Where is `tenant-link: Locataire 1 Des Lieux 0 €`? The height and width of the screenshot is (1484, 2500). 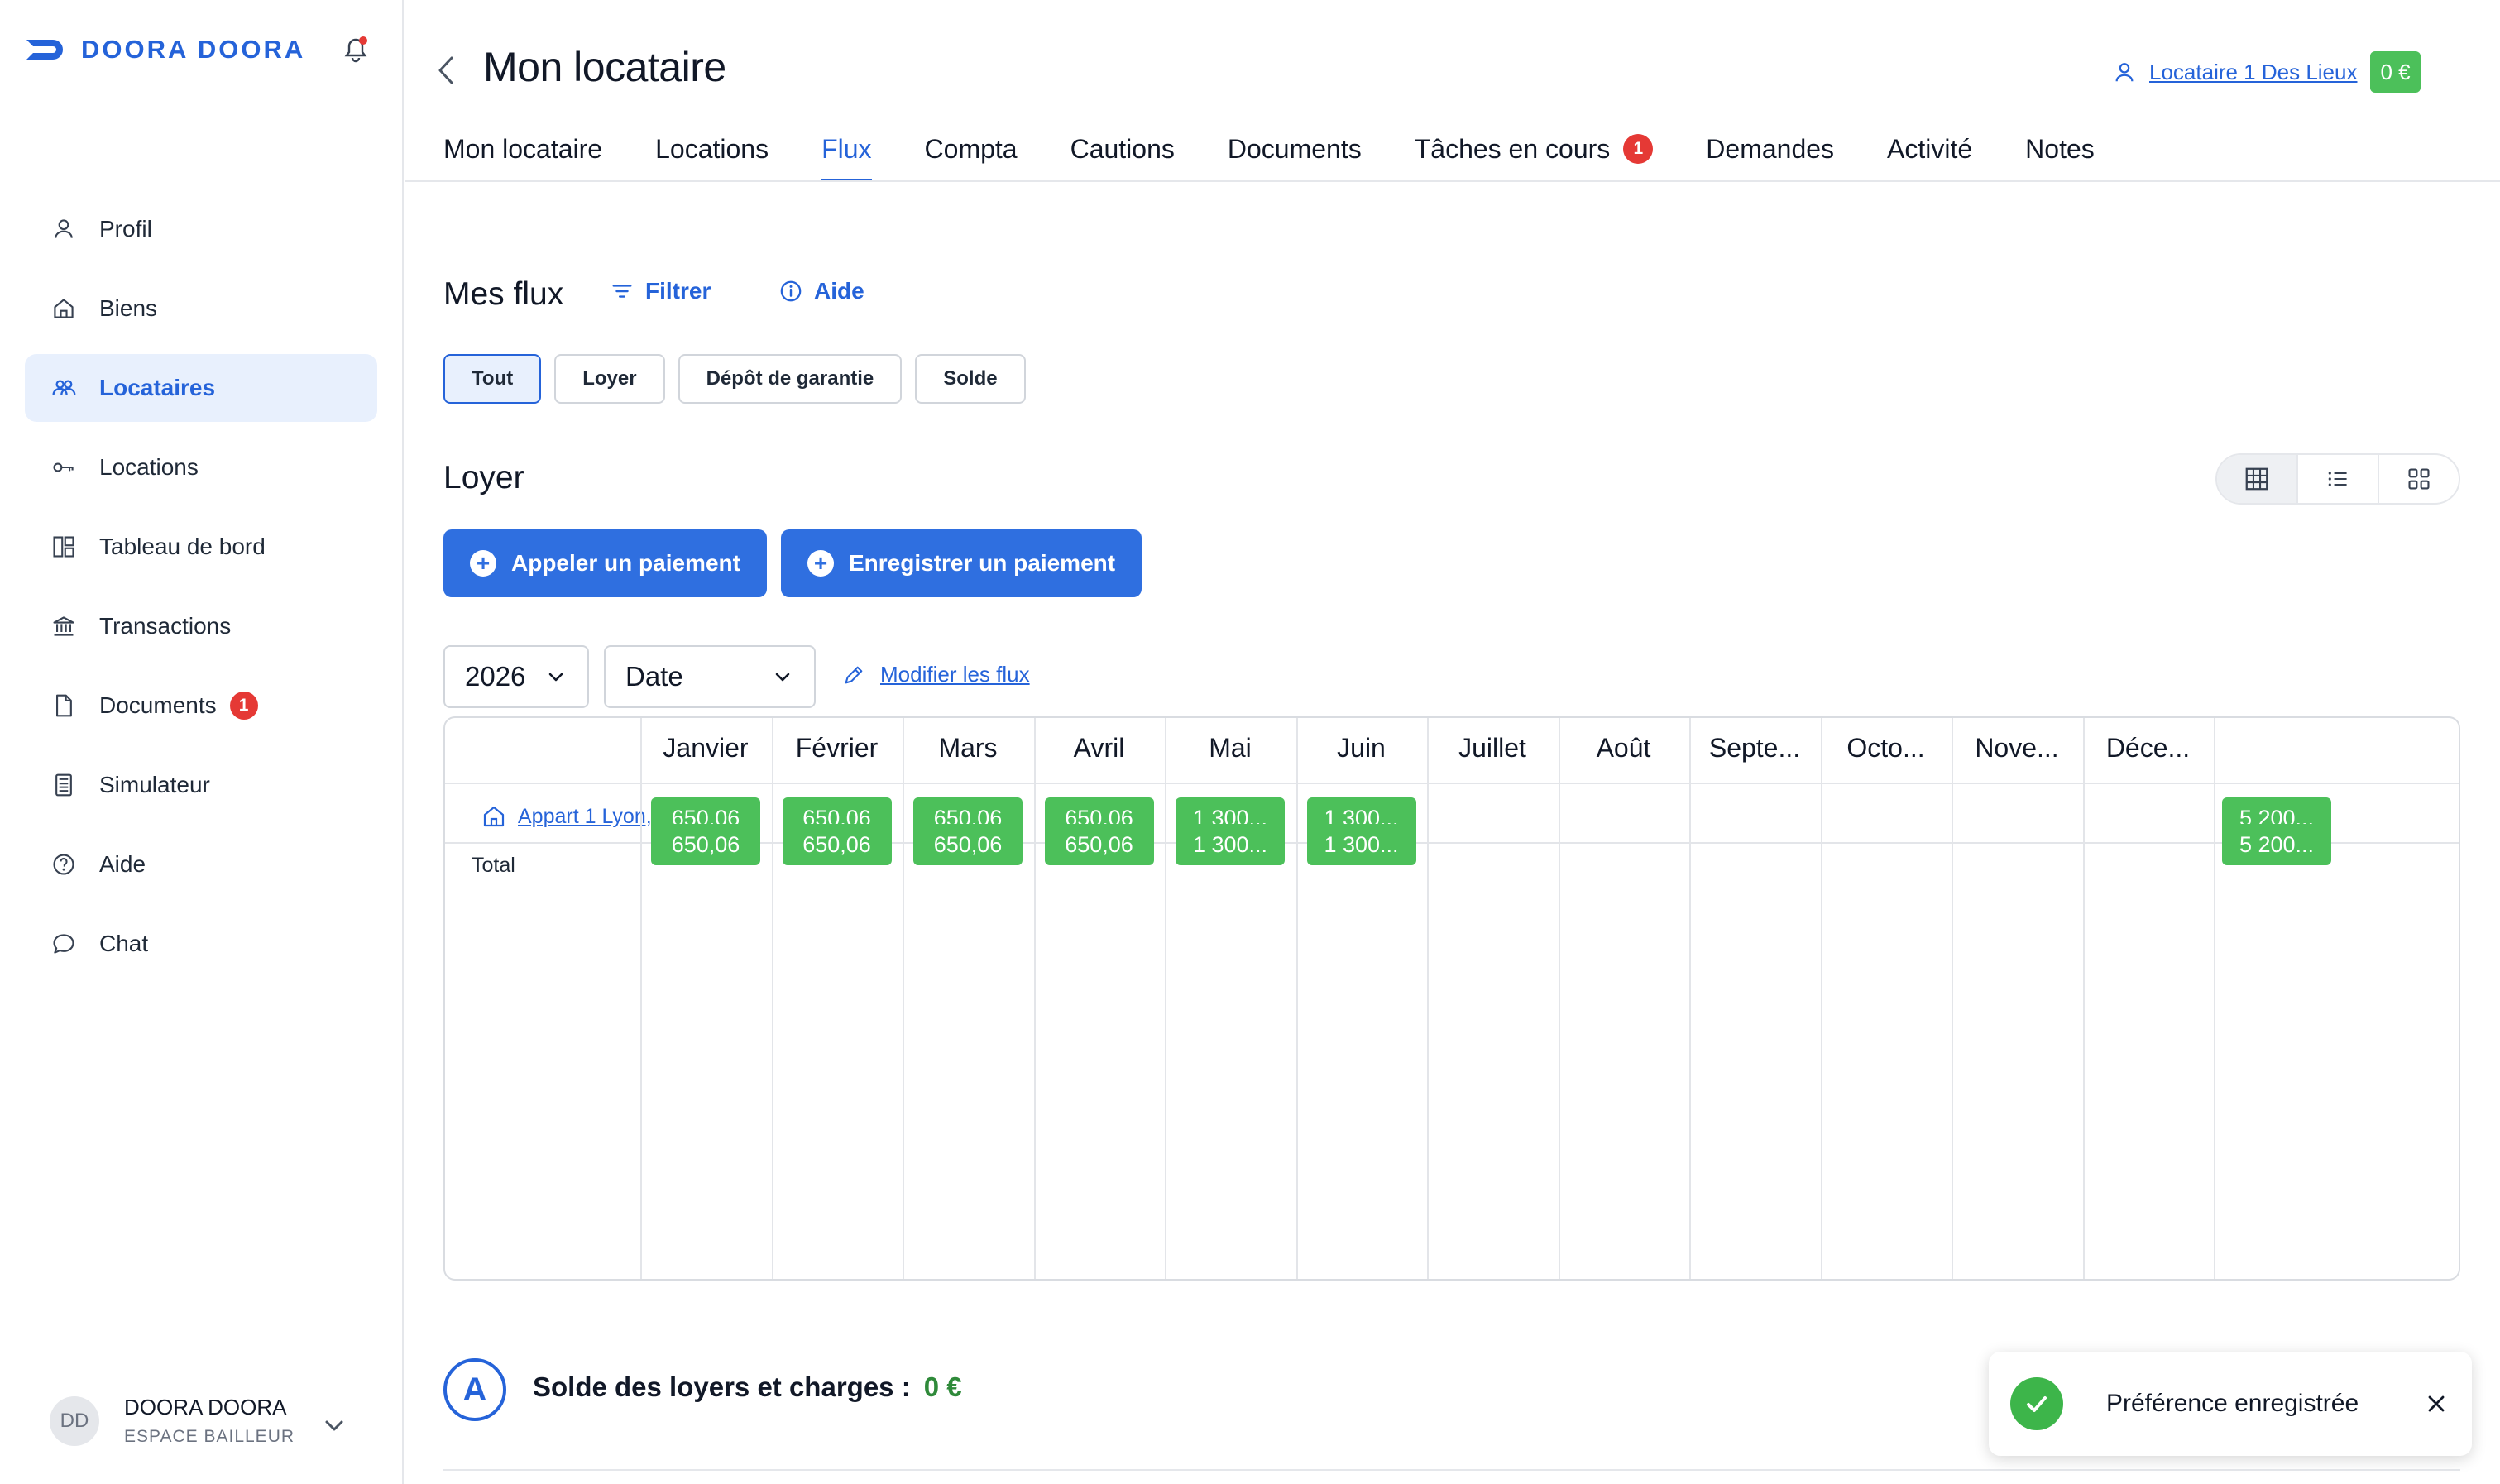 tenant-link: Locataire 1 Des Lieux 0 € is located at coordinates (2267, 72).